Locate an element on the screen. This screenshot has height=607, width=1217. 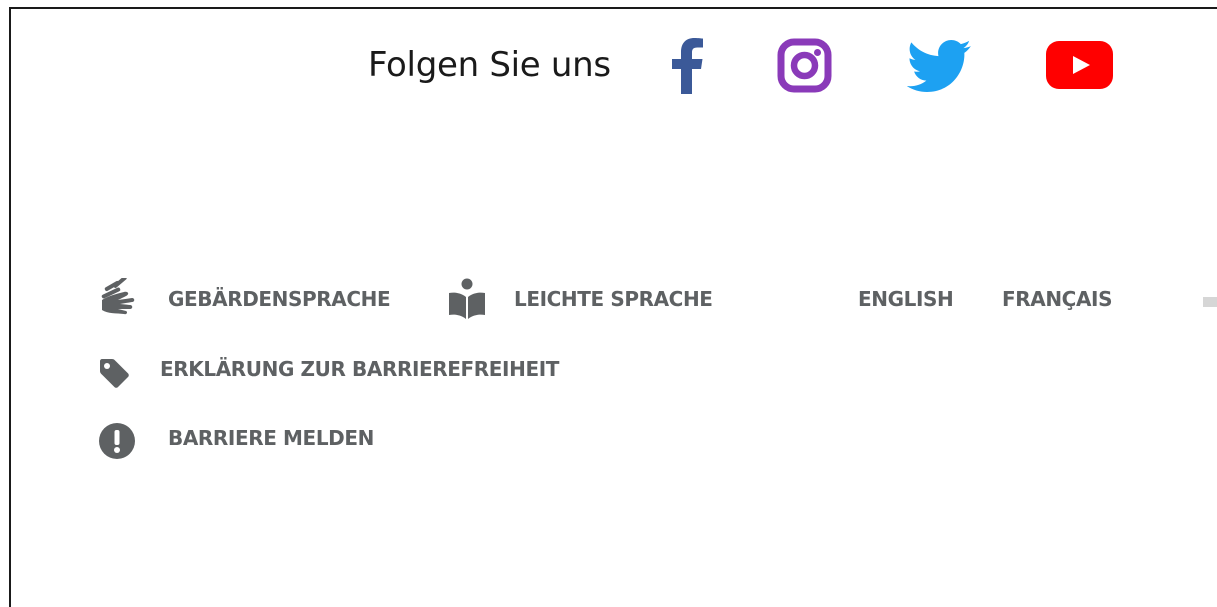
sign-language-link: GEBÄRDENSPRACHE is located at coordinates (279, 299).